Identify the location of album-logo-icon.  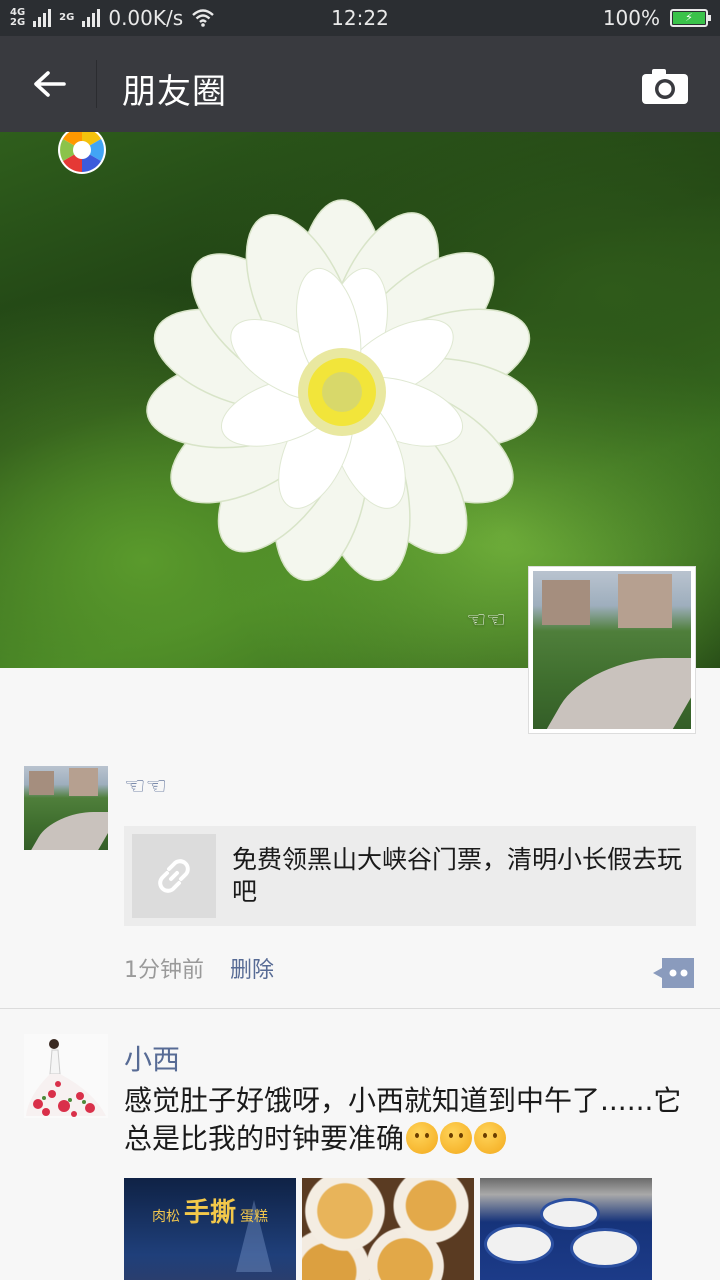
(82, 153).